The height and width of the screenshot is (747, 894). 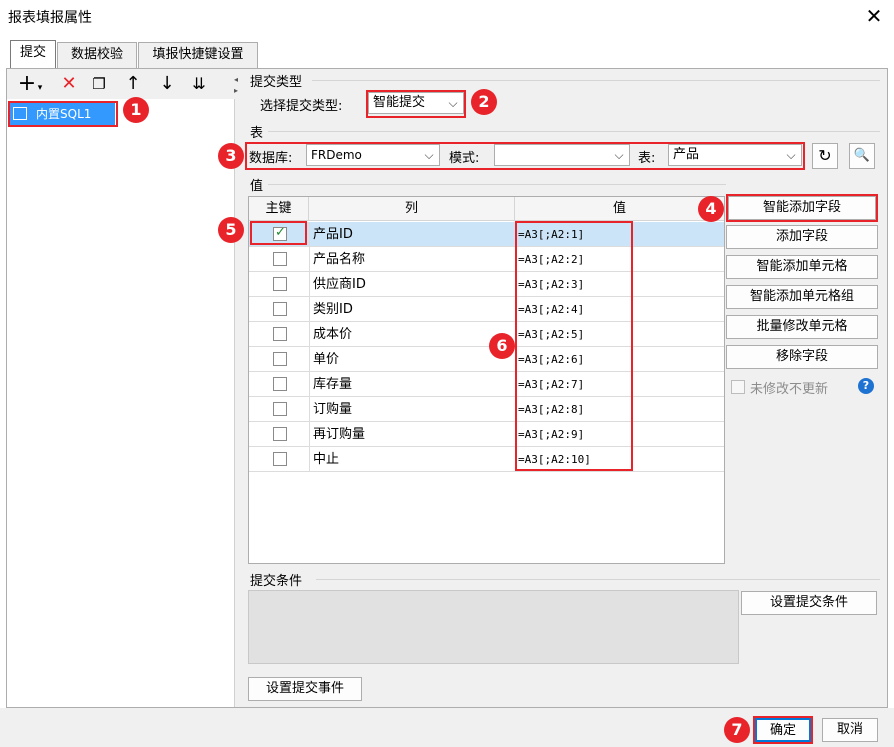 What do you see at coordinates (802, 267) in the screenshot?
I see `smart-add-cell-button: 智能添加单元格` at bounding box center [802, 267].